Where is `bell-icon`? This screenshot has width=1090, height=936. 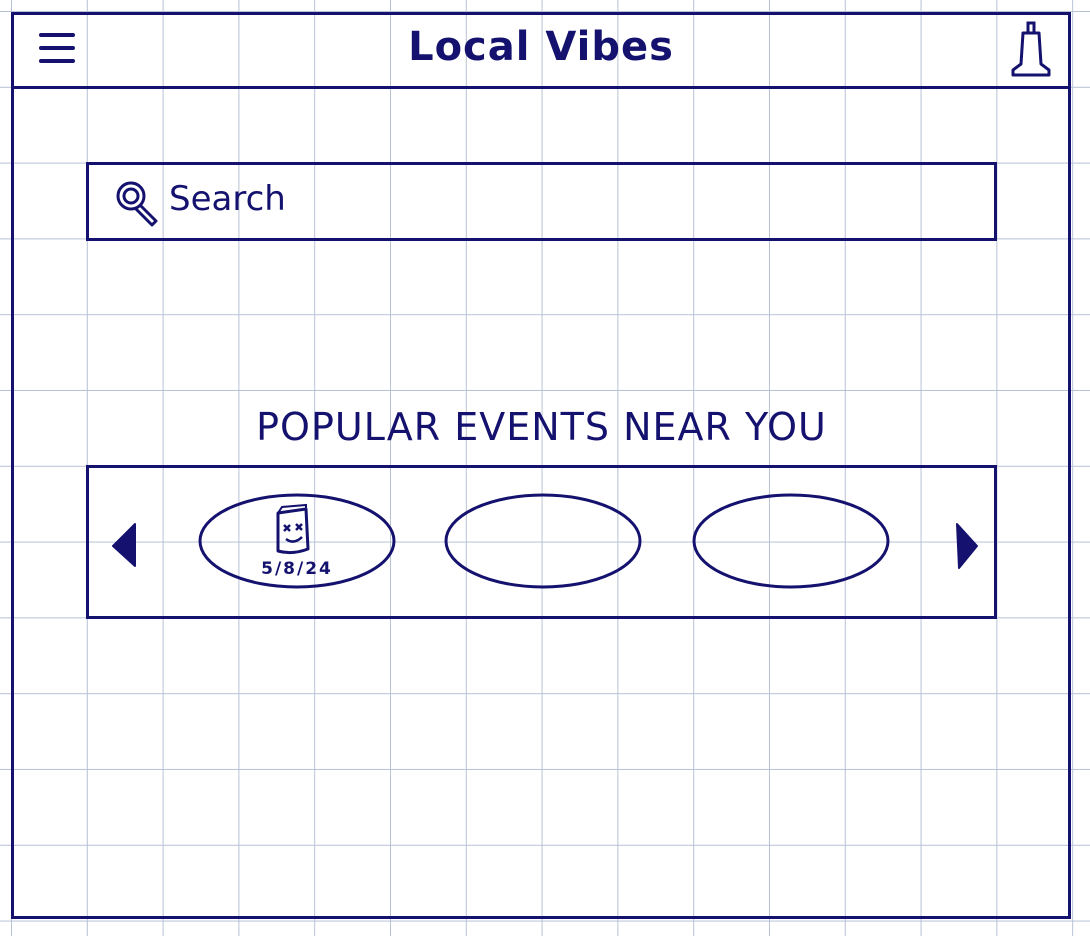 bell-icon is located at coordinates (1031, 49).